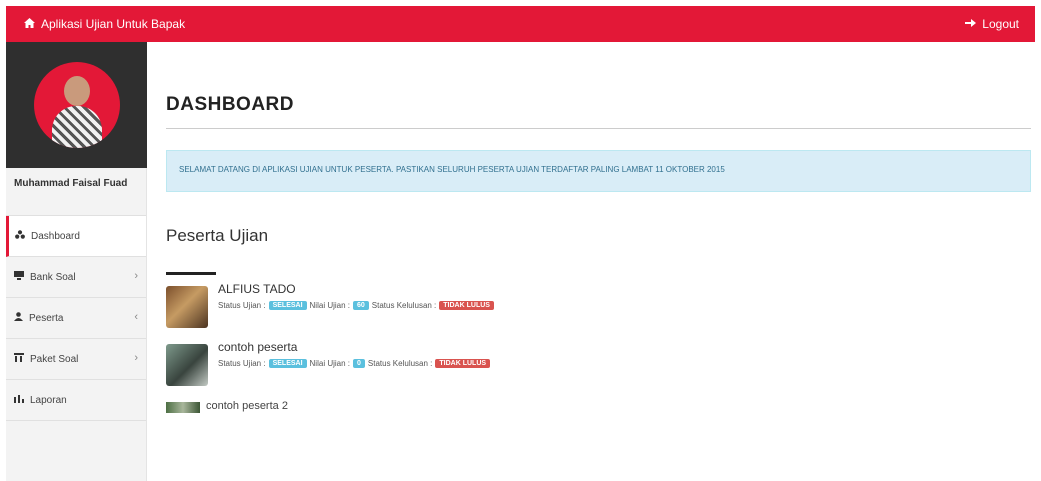 The image size is (1041, 481). I want to click on section-underline, so click(191, 273).